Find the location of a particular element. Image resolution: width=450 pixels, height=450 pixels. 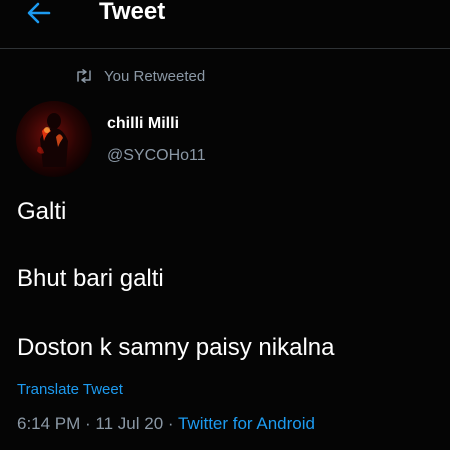

tweet-time: 6:14 PM is located at coordinates (49, 423).